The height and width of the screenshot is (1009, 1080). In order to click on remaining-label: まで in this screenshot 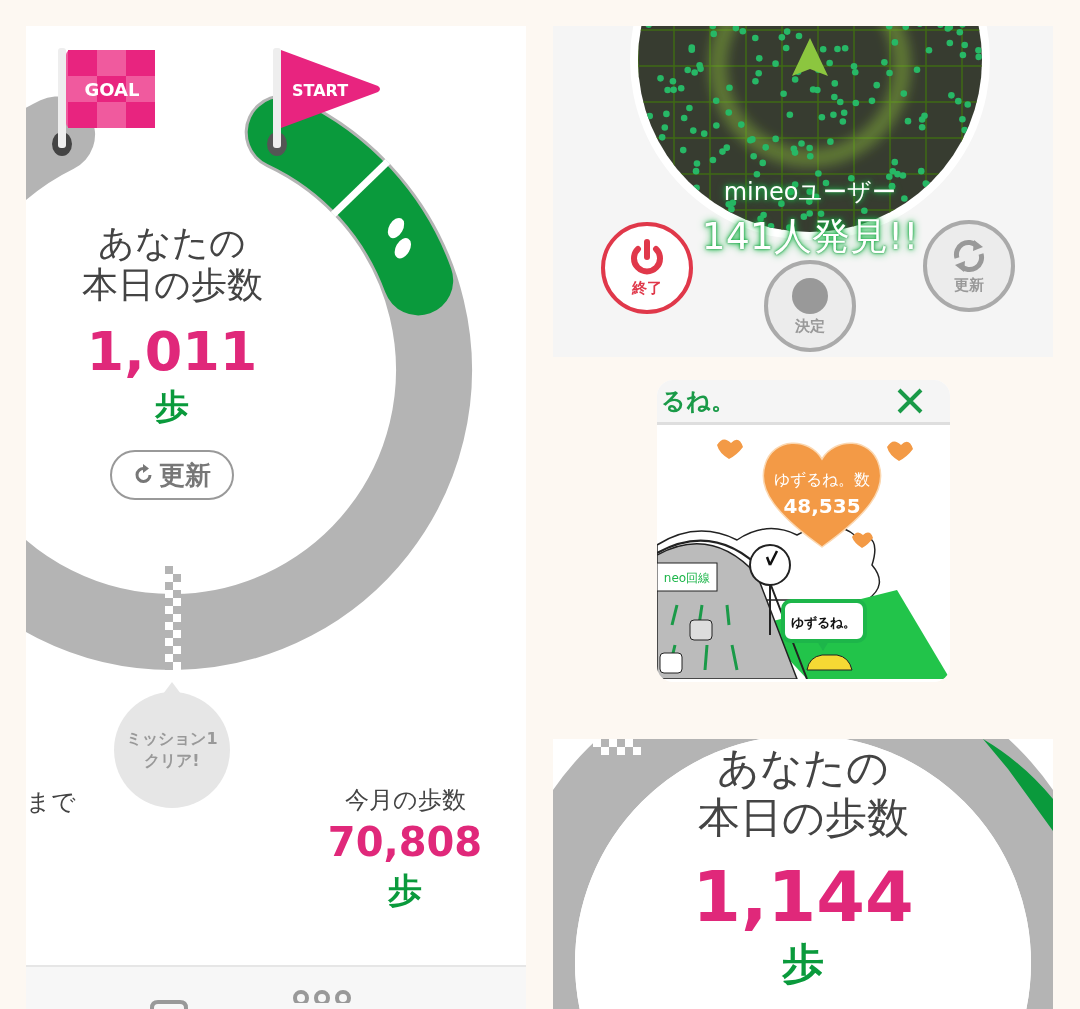, I will do `click(51, 802)`.